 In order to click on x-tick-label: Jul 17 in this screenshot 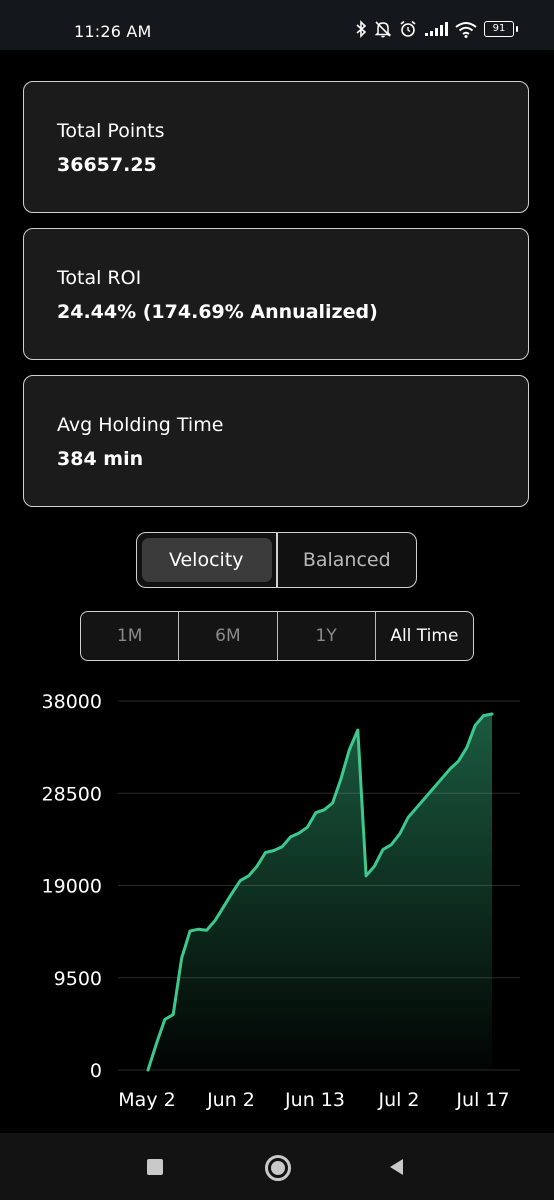, I will do `click(482, 1100)`.